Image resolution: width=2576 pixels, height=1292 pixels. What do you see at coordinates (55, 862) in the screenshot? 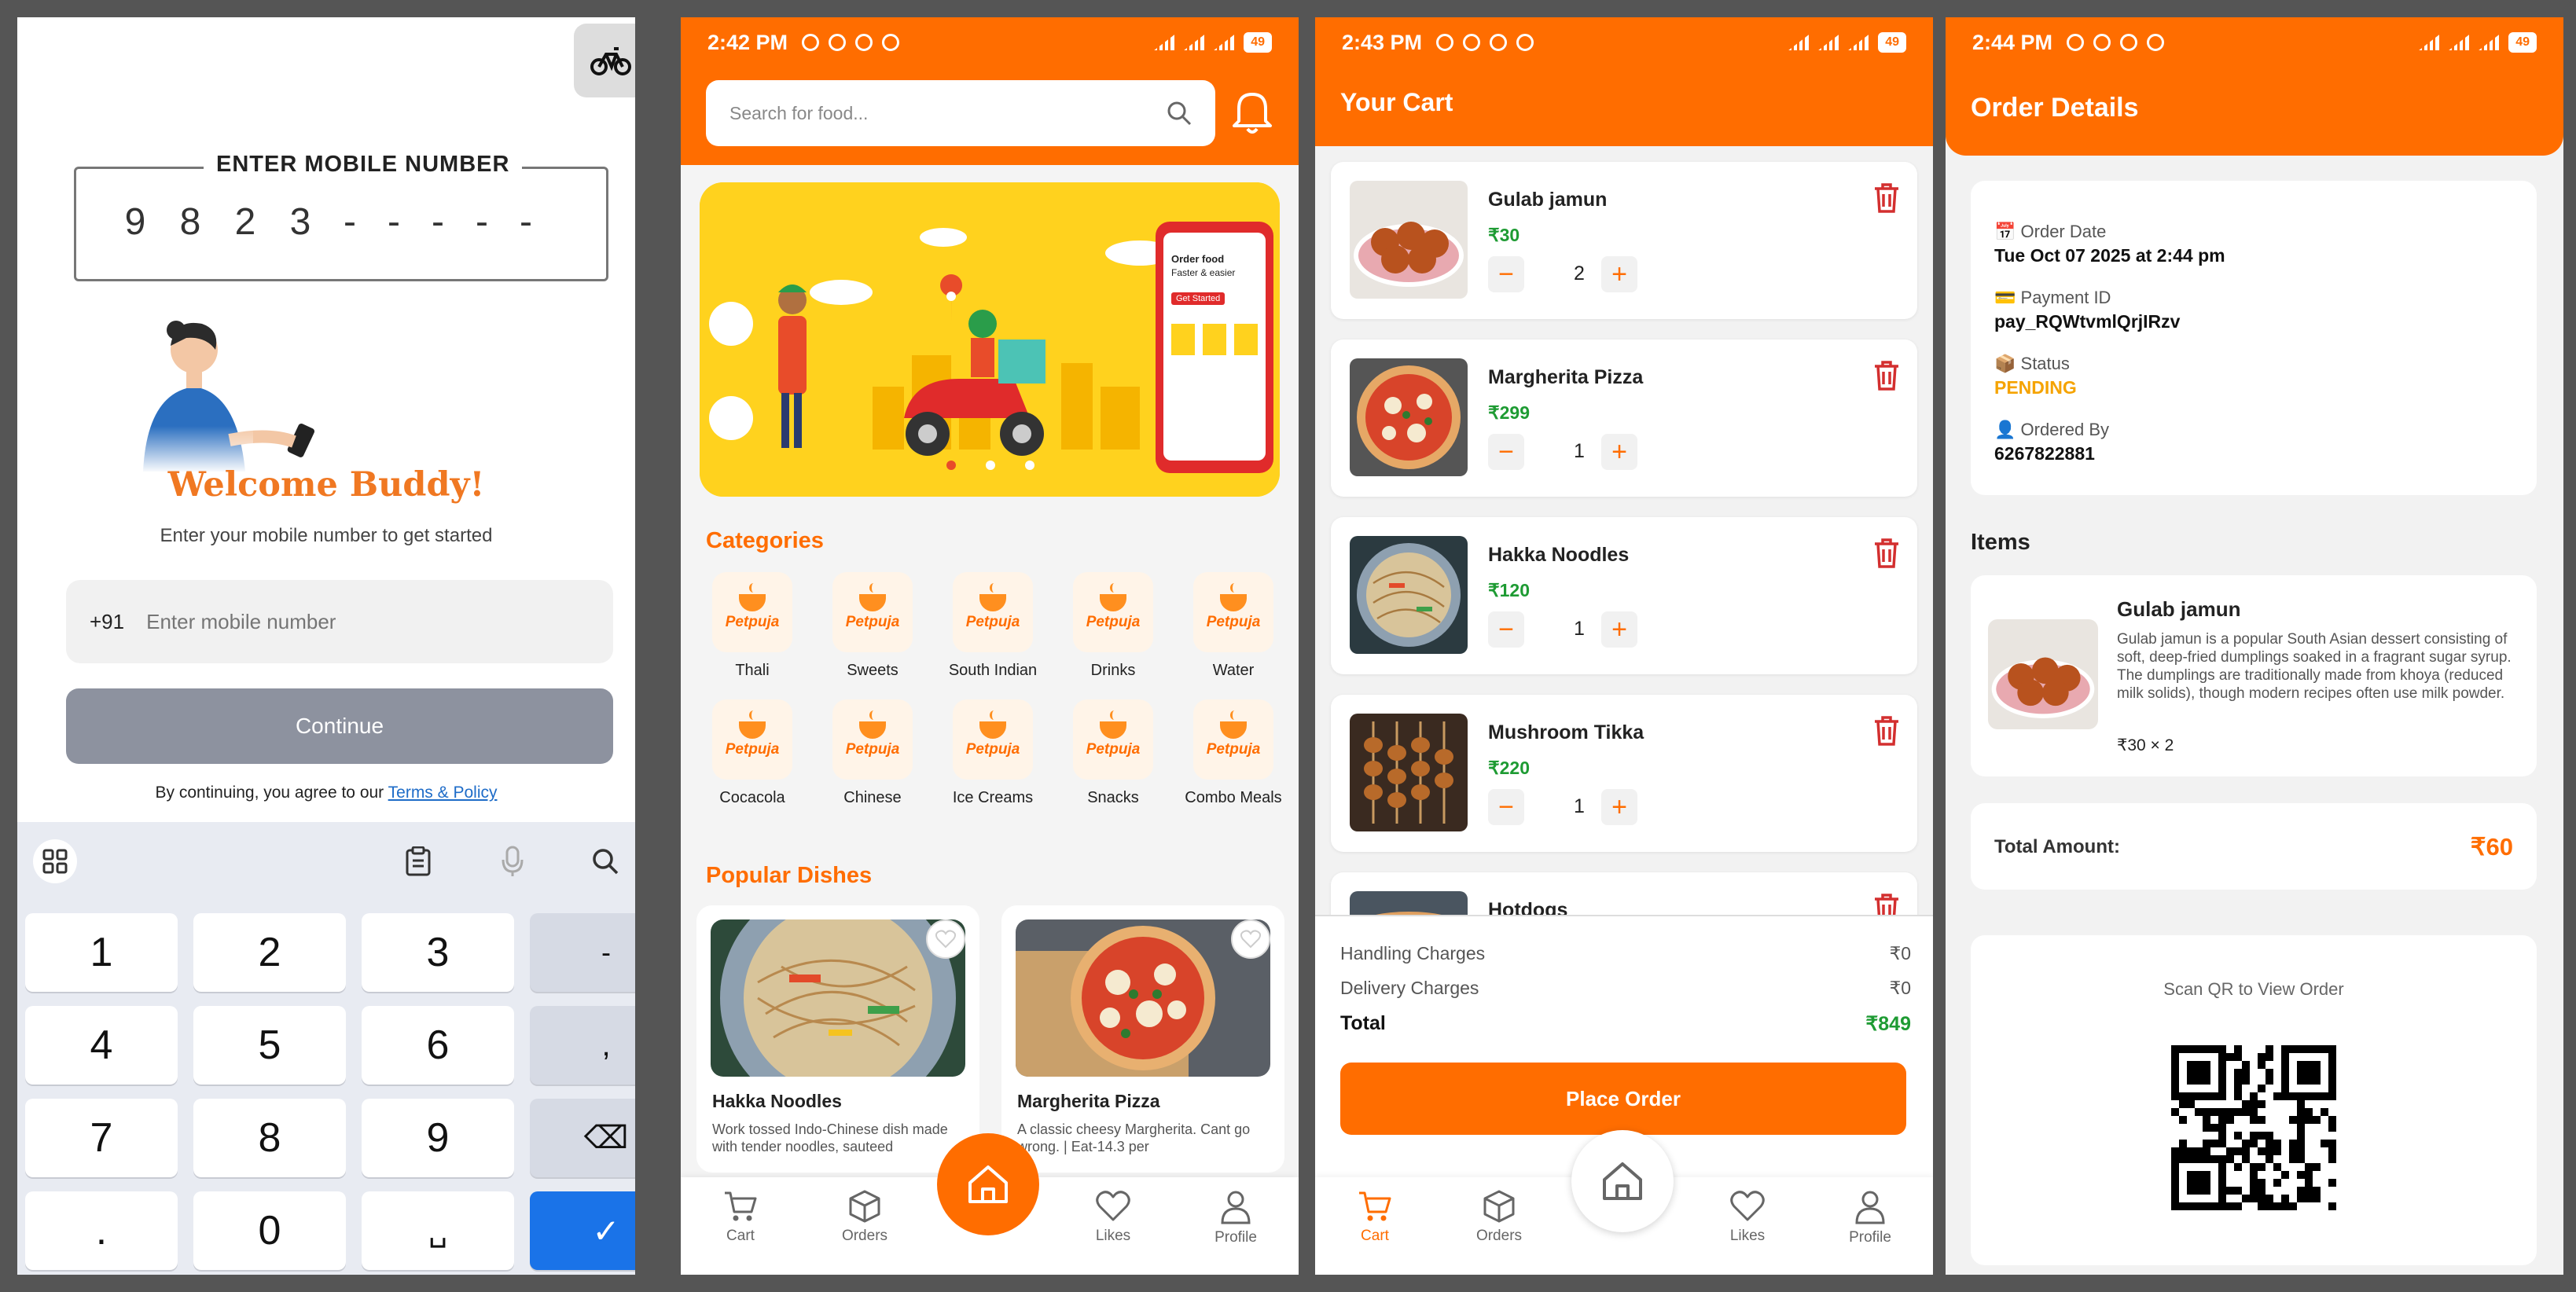
I see `keyboard-apps-button` at bounding box center [55, 862].